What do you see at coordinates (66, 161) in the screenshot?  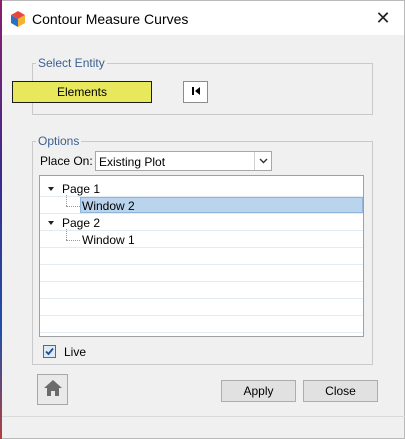 I see `place-on-label: Place On:` at bounding box center [66, 161].